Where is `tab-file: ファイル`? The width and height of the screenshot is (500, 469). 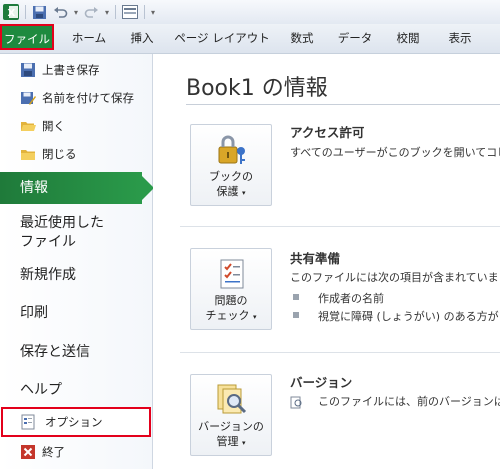
tab-file: ファイル is located at coordinates (27, 37).